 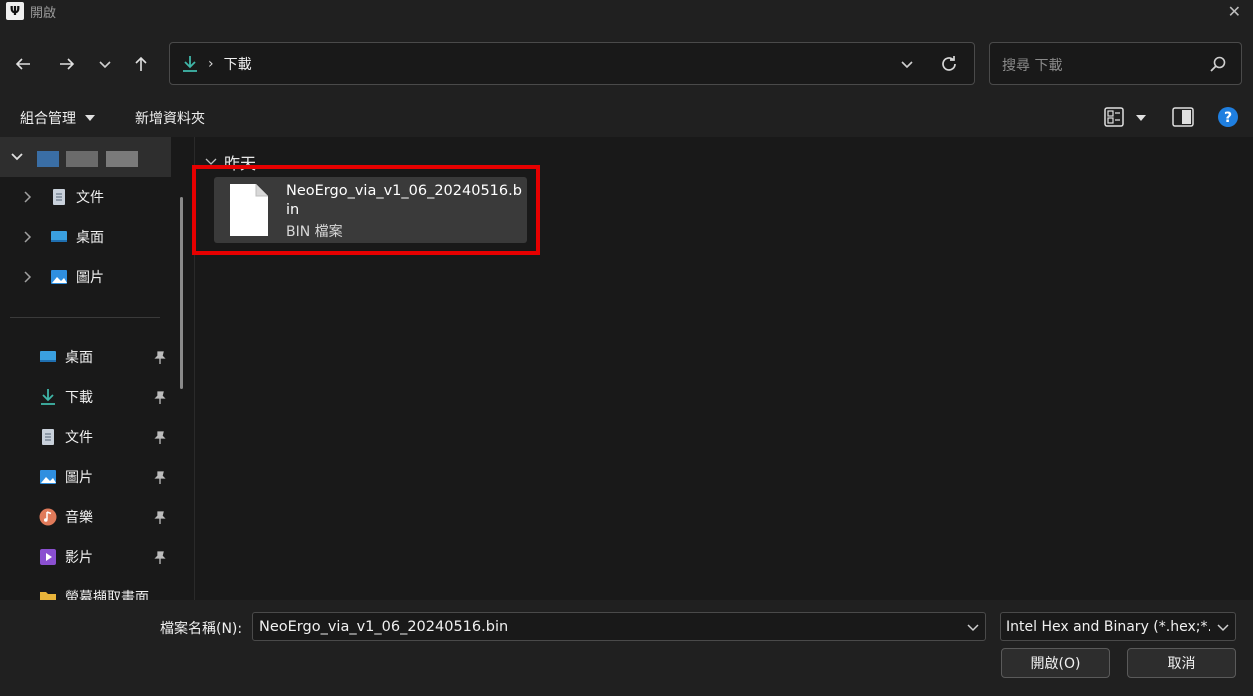 I want to click on quick-access-label: 下載, so click(x=79, y=398).